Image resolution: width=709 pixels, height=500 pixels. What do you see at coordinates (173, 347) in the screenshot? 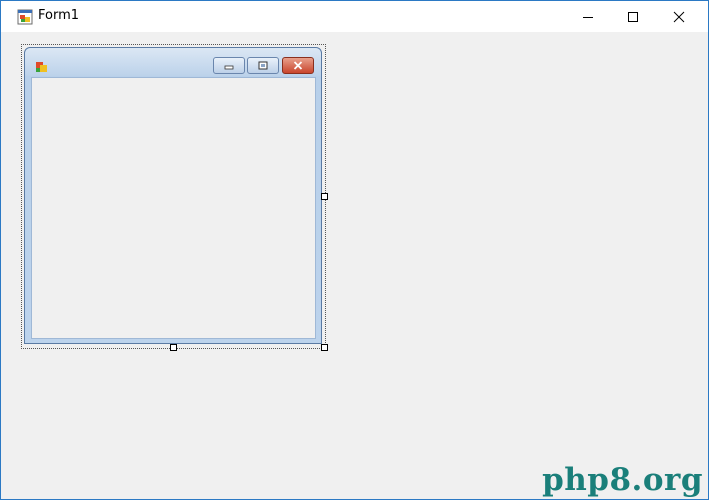
I see `resize-handle-bottom` at bounding box center [173, 347].